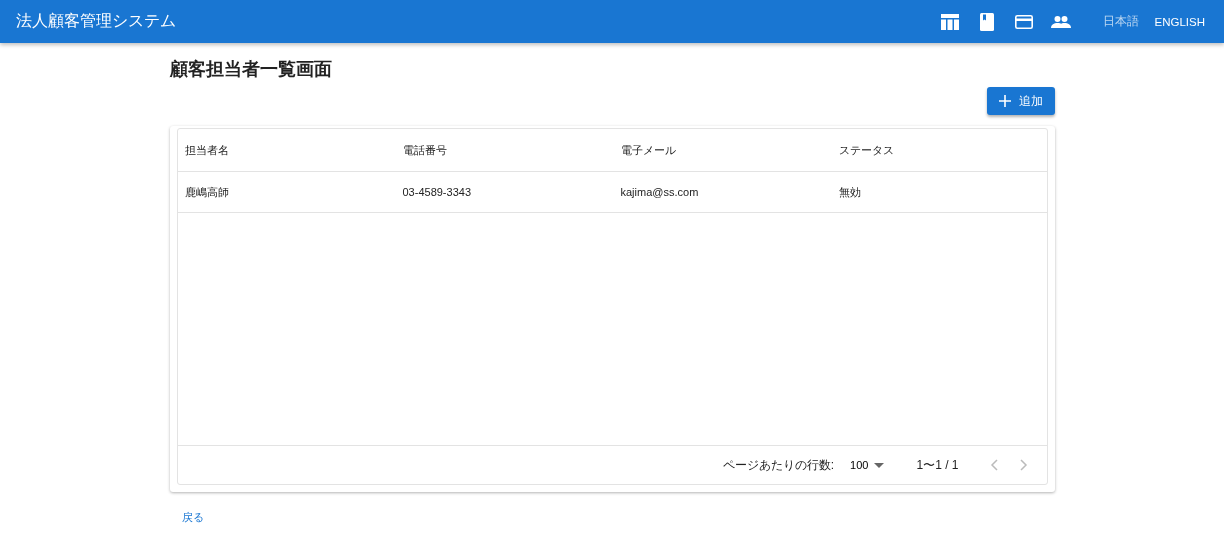  I want to click on table-row: 鹿嶋高師 03-4589-3343 kajima@ss.com 無効, so click(612, 192).